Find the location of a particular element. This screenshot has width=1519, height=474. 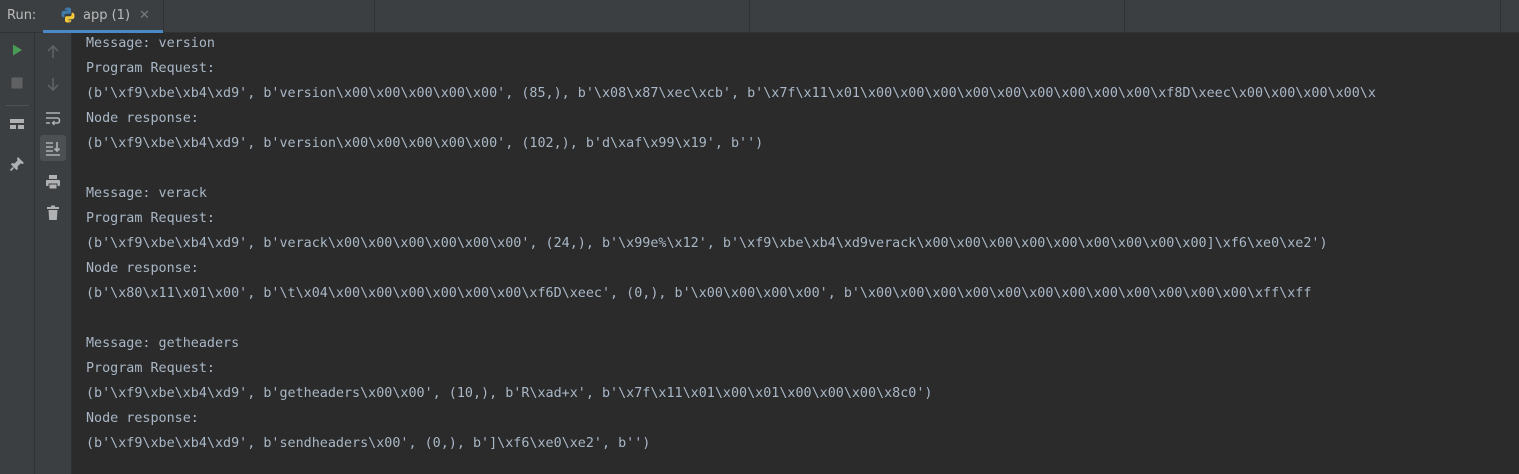

run-icon is located at coordinates (17, 50).